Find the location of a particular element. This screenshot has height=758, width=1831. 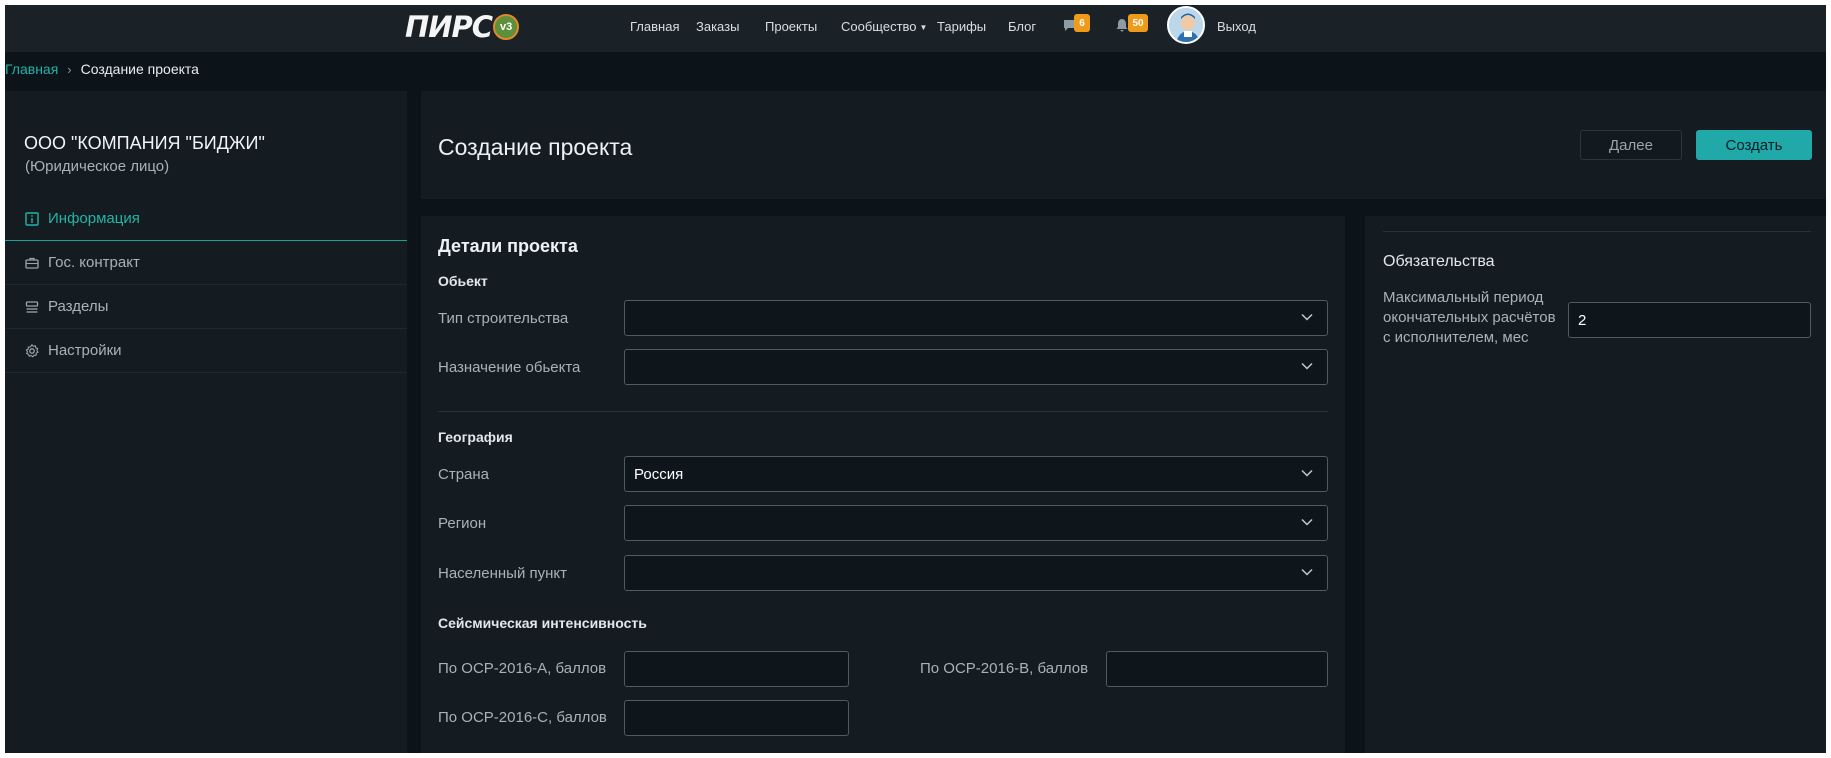

sections-icon is located at coordinates (32, 306).